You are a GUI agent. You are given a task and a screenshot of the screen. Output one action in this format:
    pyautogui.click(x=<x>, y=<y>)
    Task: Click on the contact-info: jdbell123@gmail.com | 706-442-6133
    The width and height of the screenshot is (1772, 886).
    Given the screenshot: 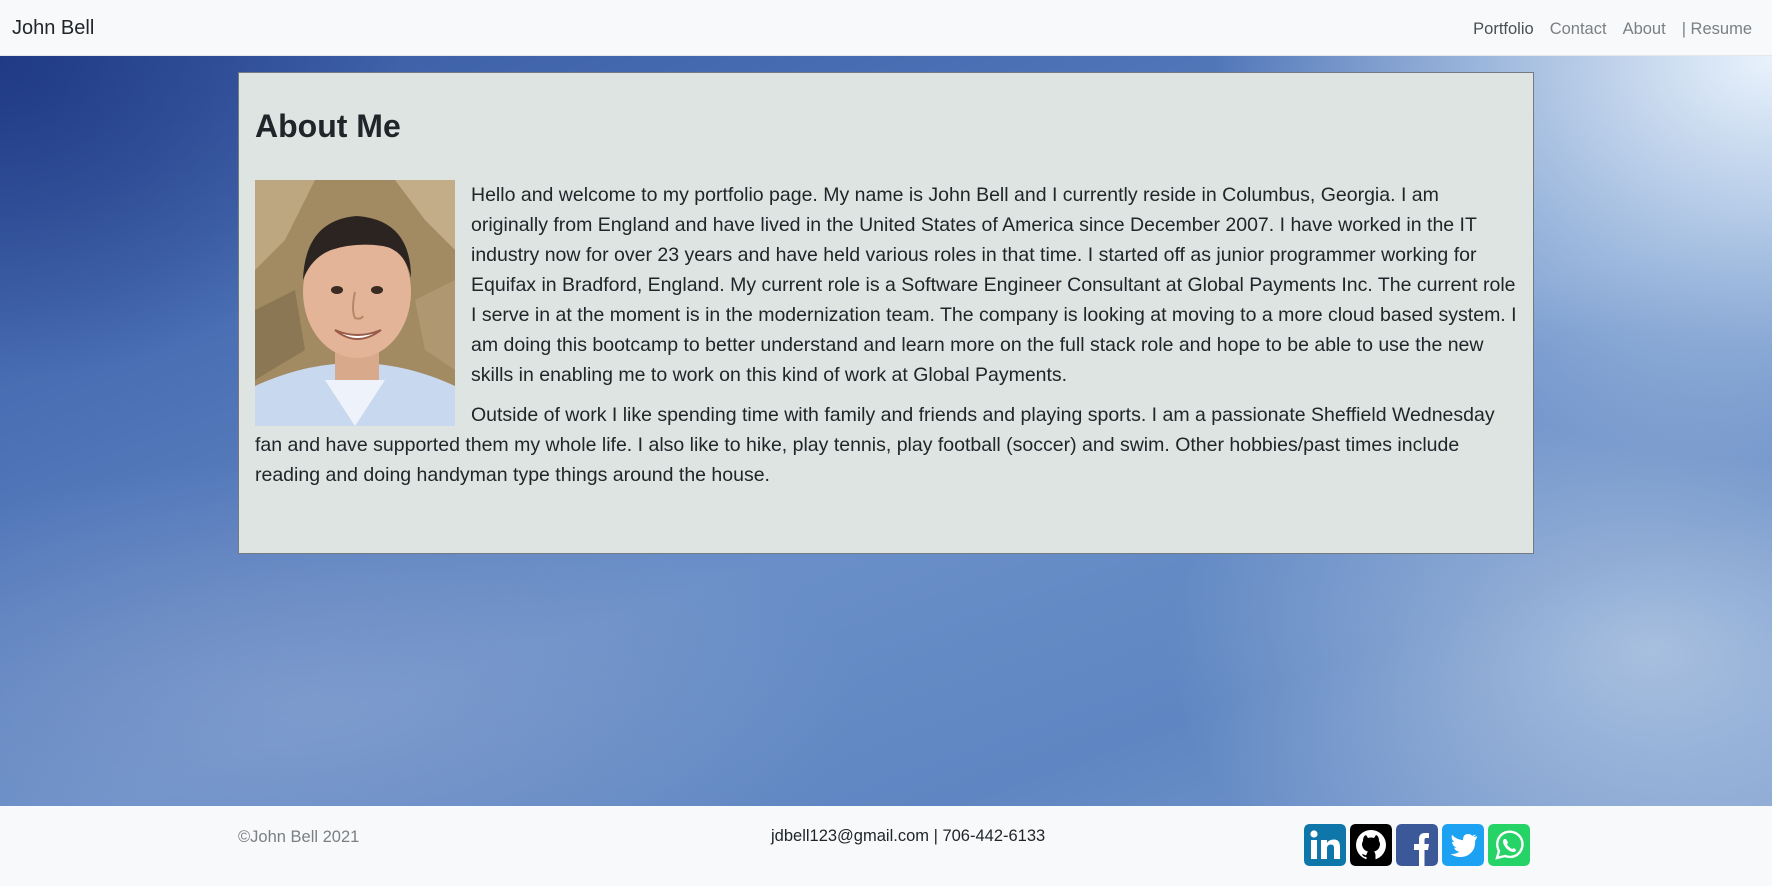 What is the action you would take?
    pyautogui.click(x=908, y=836)
    